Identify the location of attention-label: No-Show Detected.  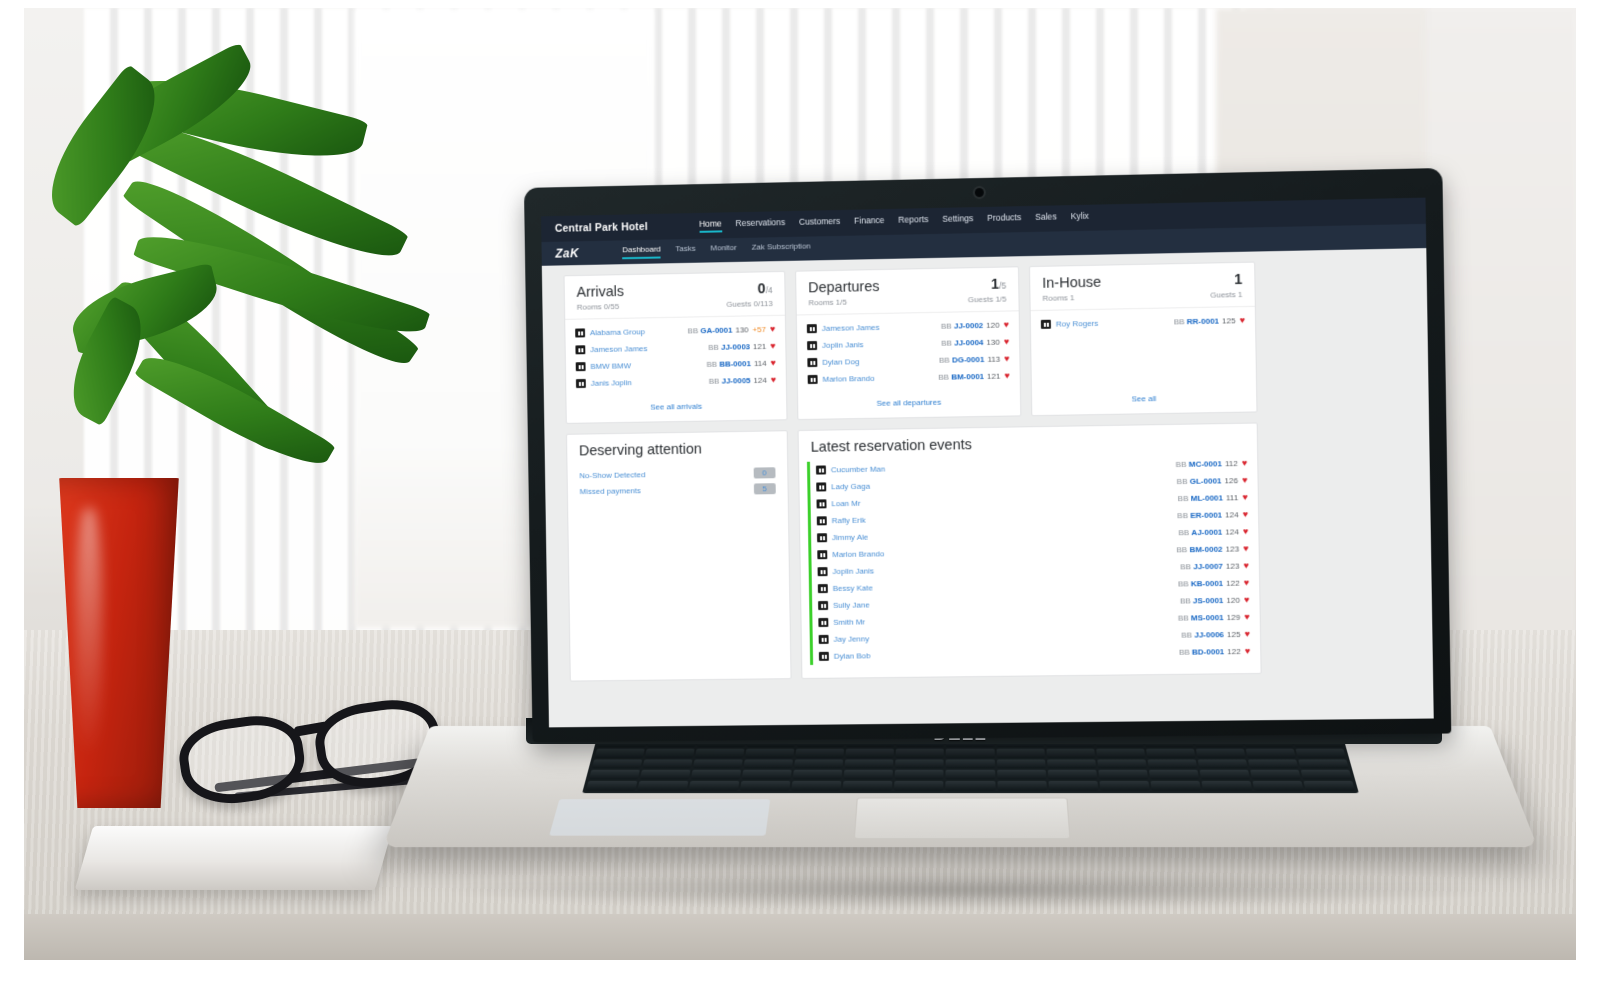
(612, 475).